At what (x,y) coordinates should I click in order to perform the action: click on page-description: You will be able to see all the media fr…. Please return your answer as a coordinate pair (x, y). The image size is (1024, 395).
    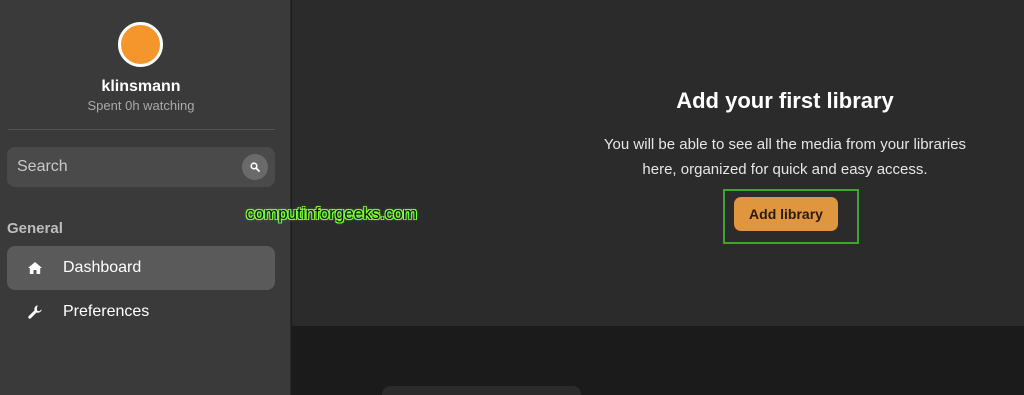
    Looking at the image, I should click on (658, 157).